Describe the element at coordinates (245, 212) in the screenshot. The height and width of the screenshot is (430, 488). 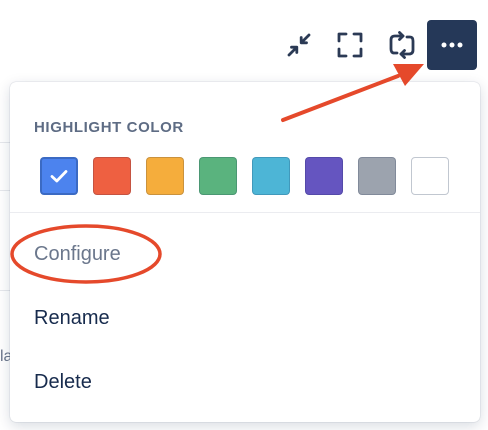
I see `menu-divider` at that location.